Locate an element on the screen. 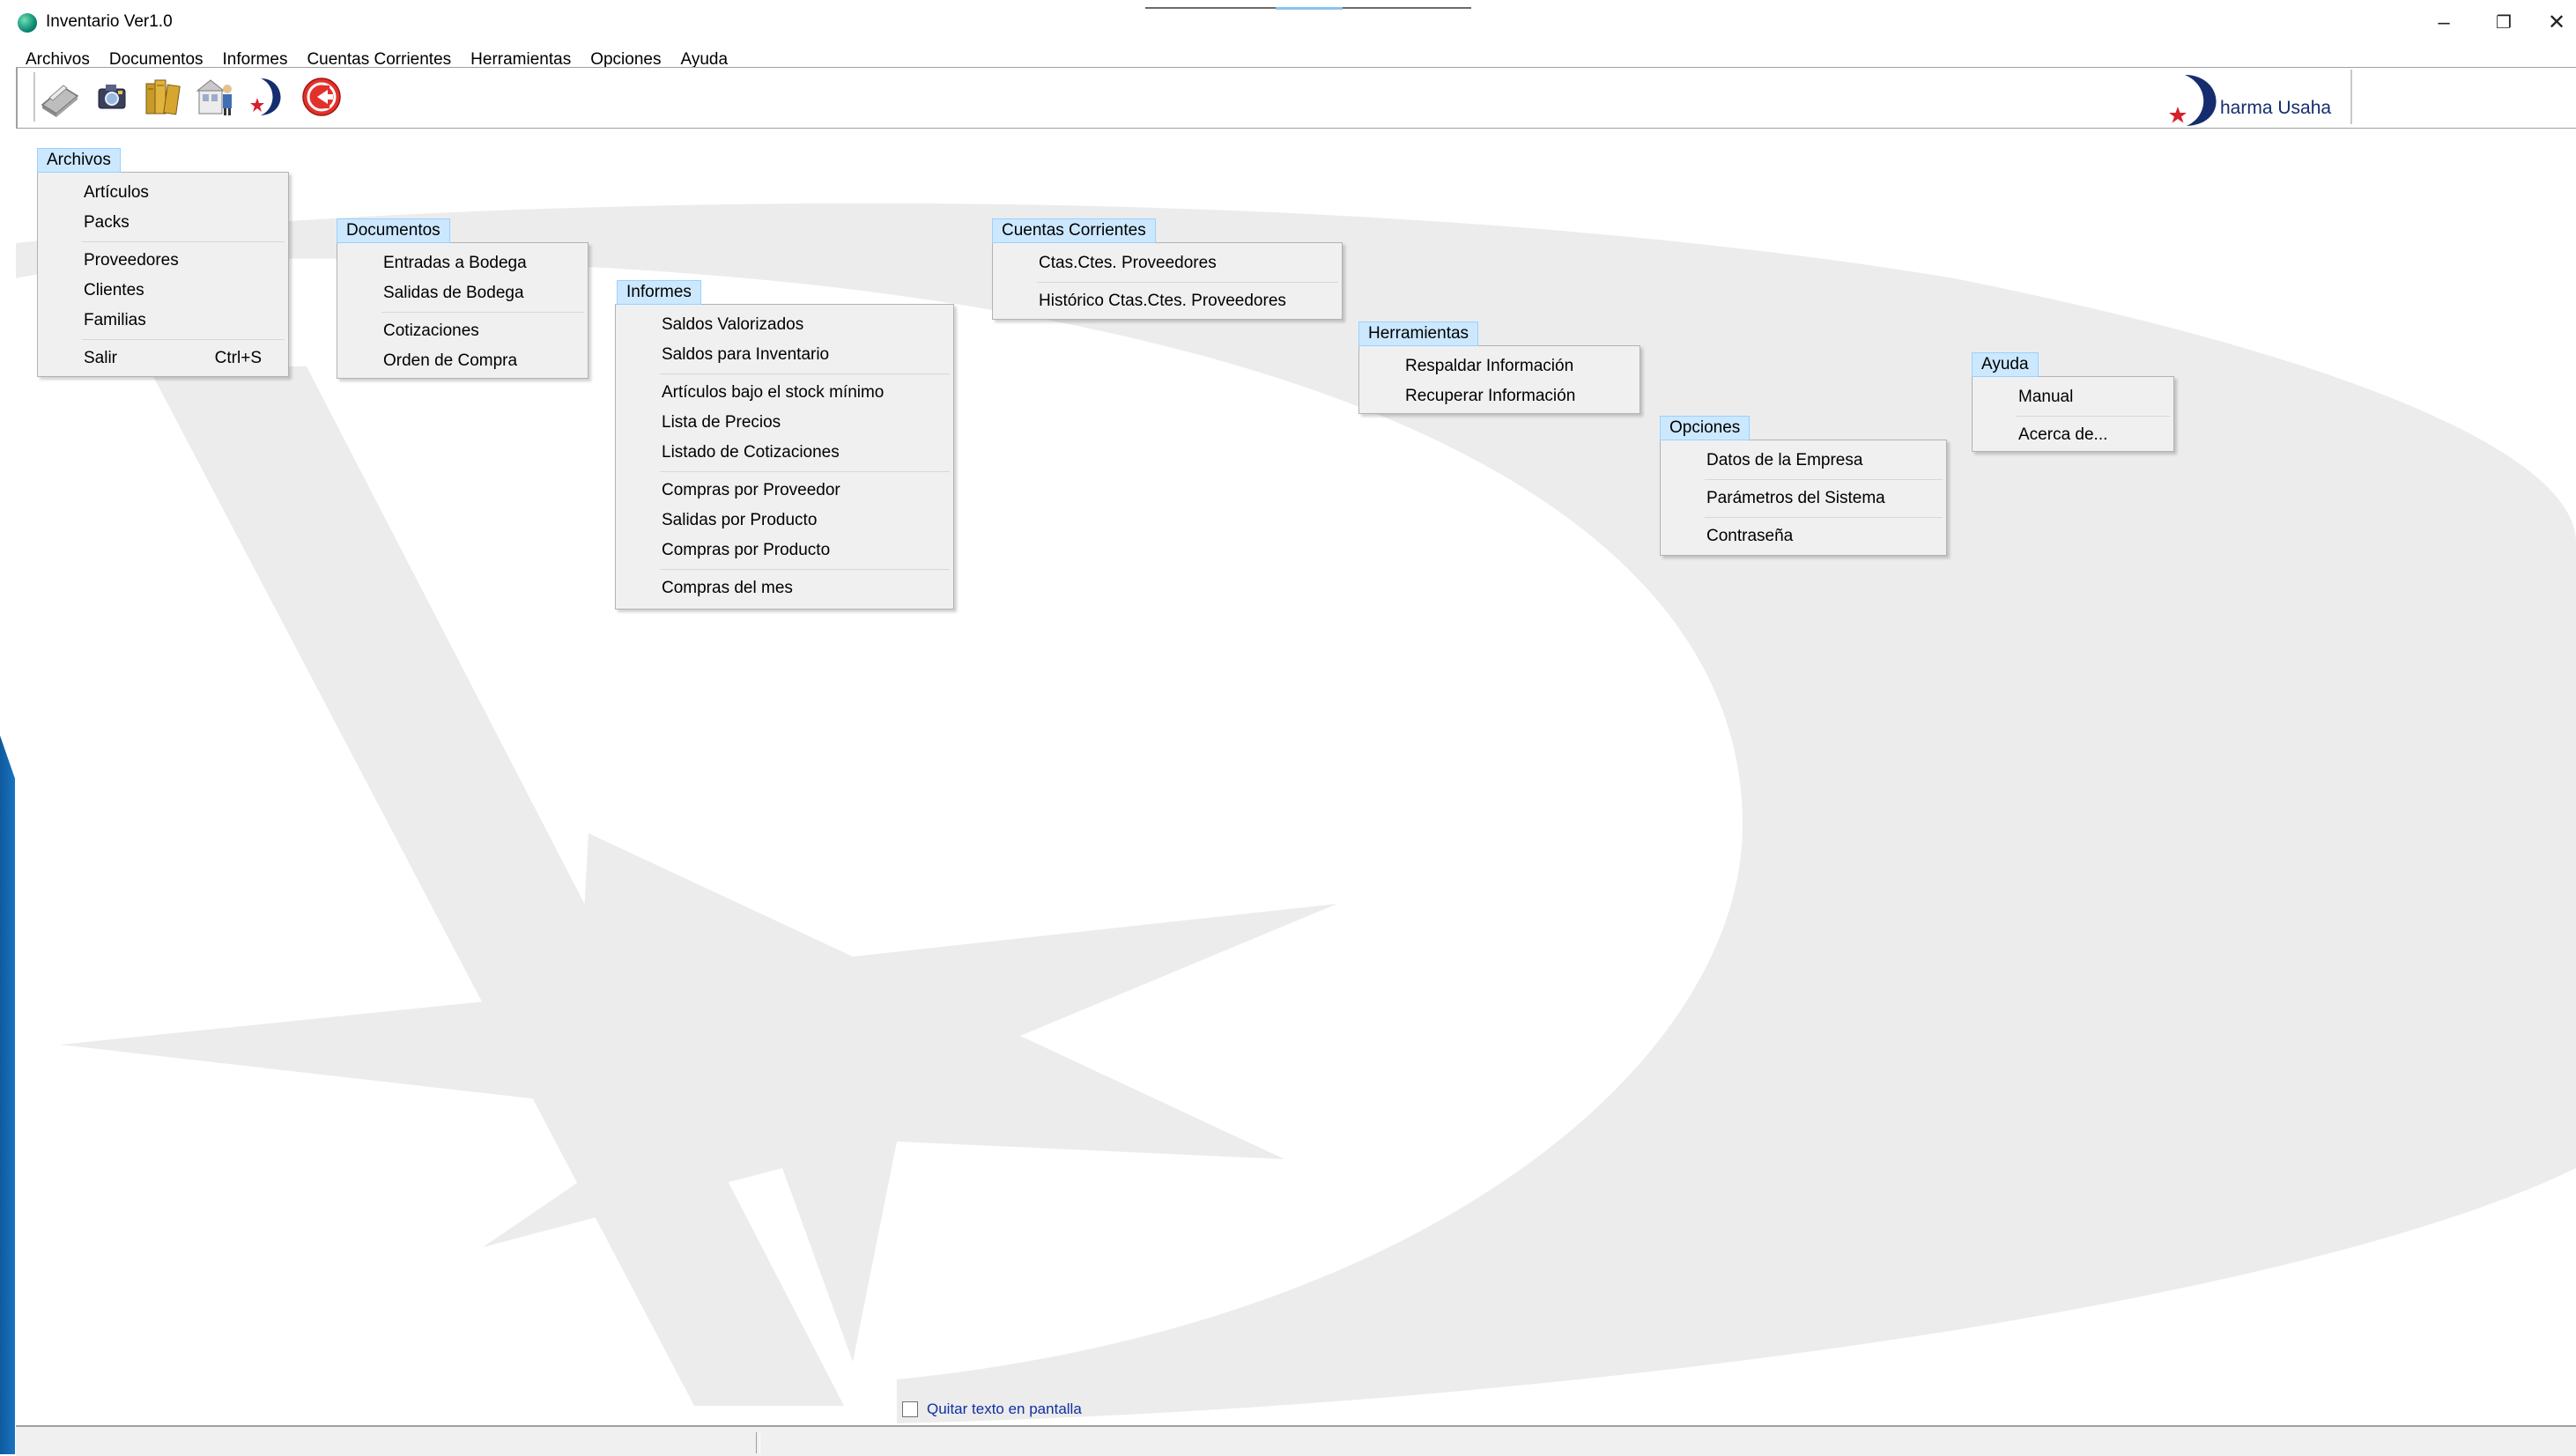 The image size is (2576, 1456). desktop-edge is located at coordinates (7, 1094).